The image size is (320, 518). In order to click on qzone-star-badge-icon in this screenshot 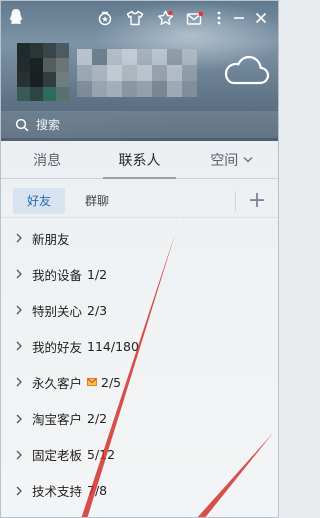, I will do `click(105, 18)`.